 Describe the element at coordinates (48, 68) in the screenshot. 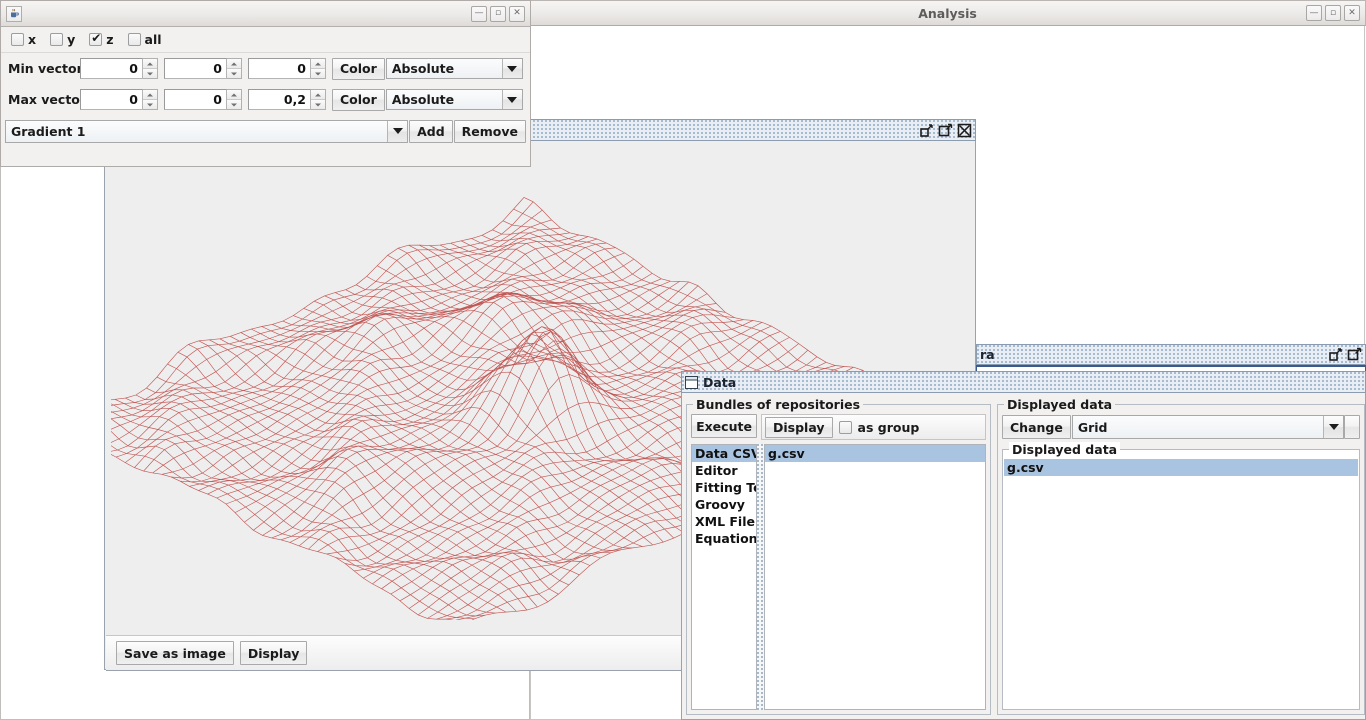

I see `min-vector-label: Min vector:` at that location.